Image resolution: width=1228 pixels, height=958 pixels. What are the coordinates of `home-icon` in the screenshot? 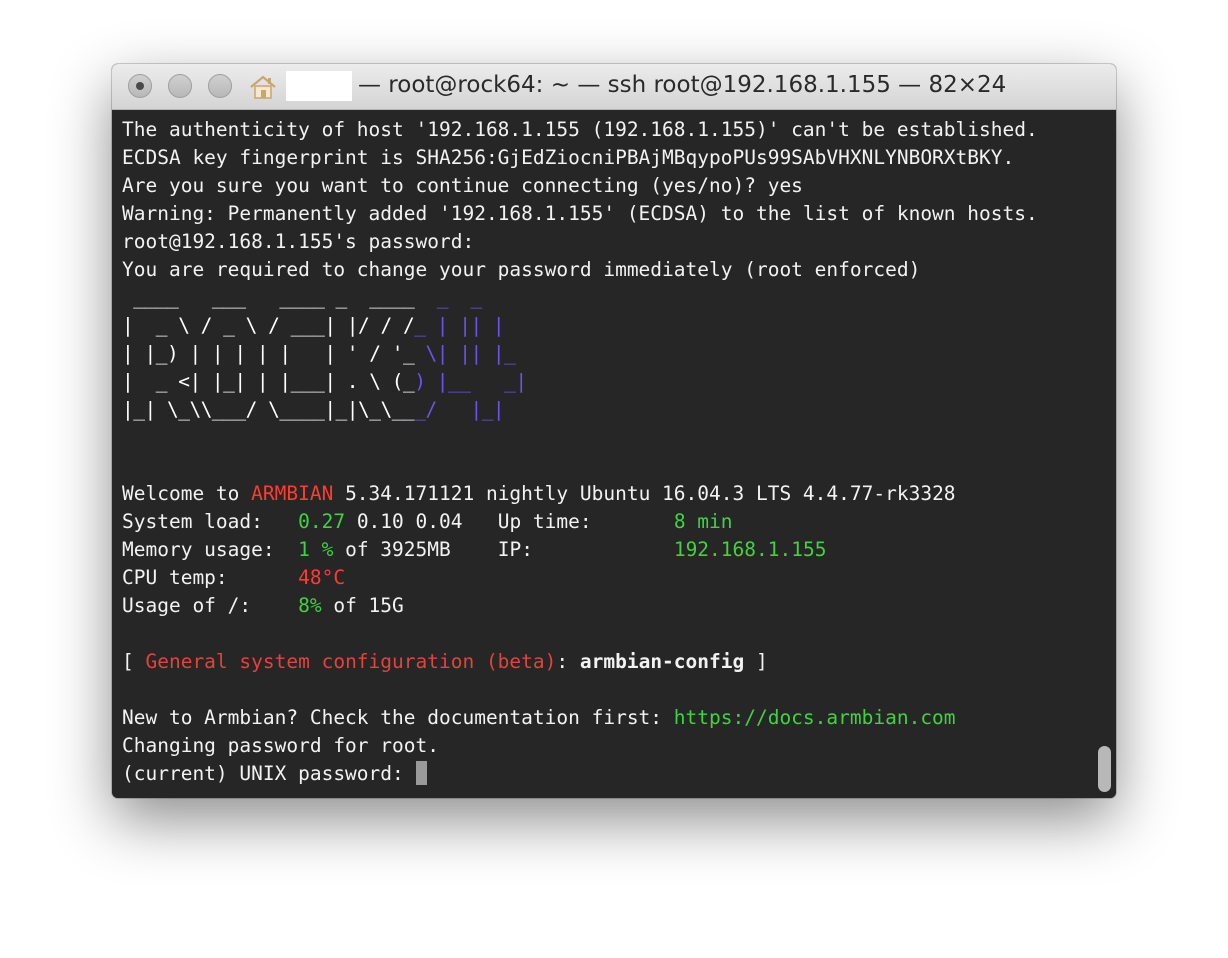 It's located at (263, 87).